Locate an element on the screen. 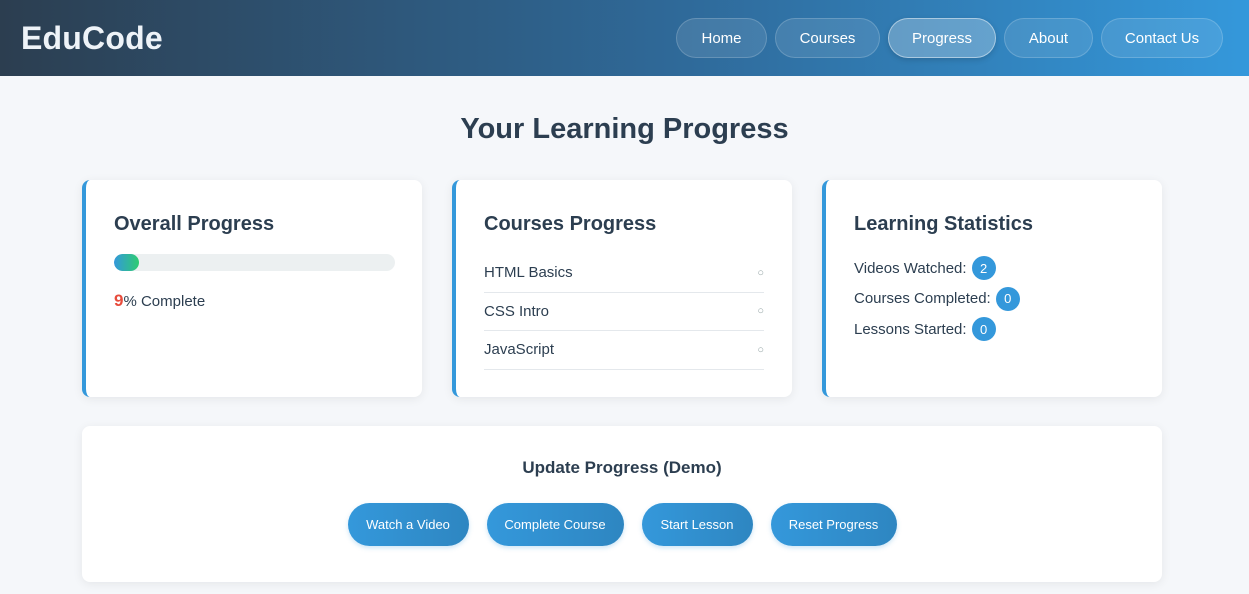 The height and width of the screenshot is (594, 1249). overall-progress-title: Overall Progress is located at coordinates (194, 224).